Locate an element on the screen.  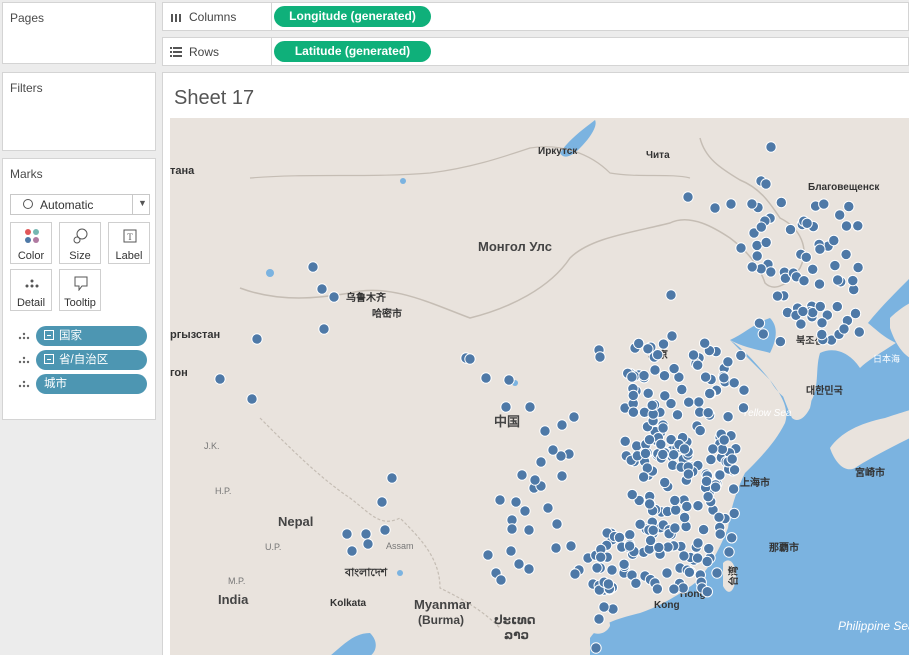
label-button: T Label is located at coordinates (129, 243).